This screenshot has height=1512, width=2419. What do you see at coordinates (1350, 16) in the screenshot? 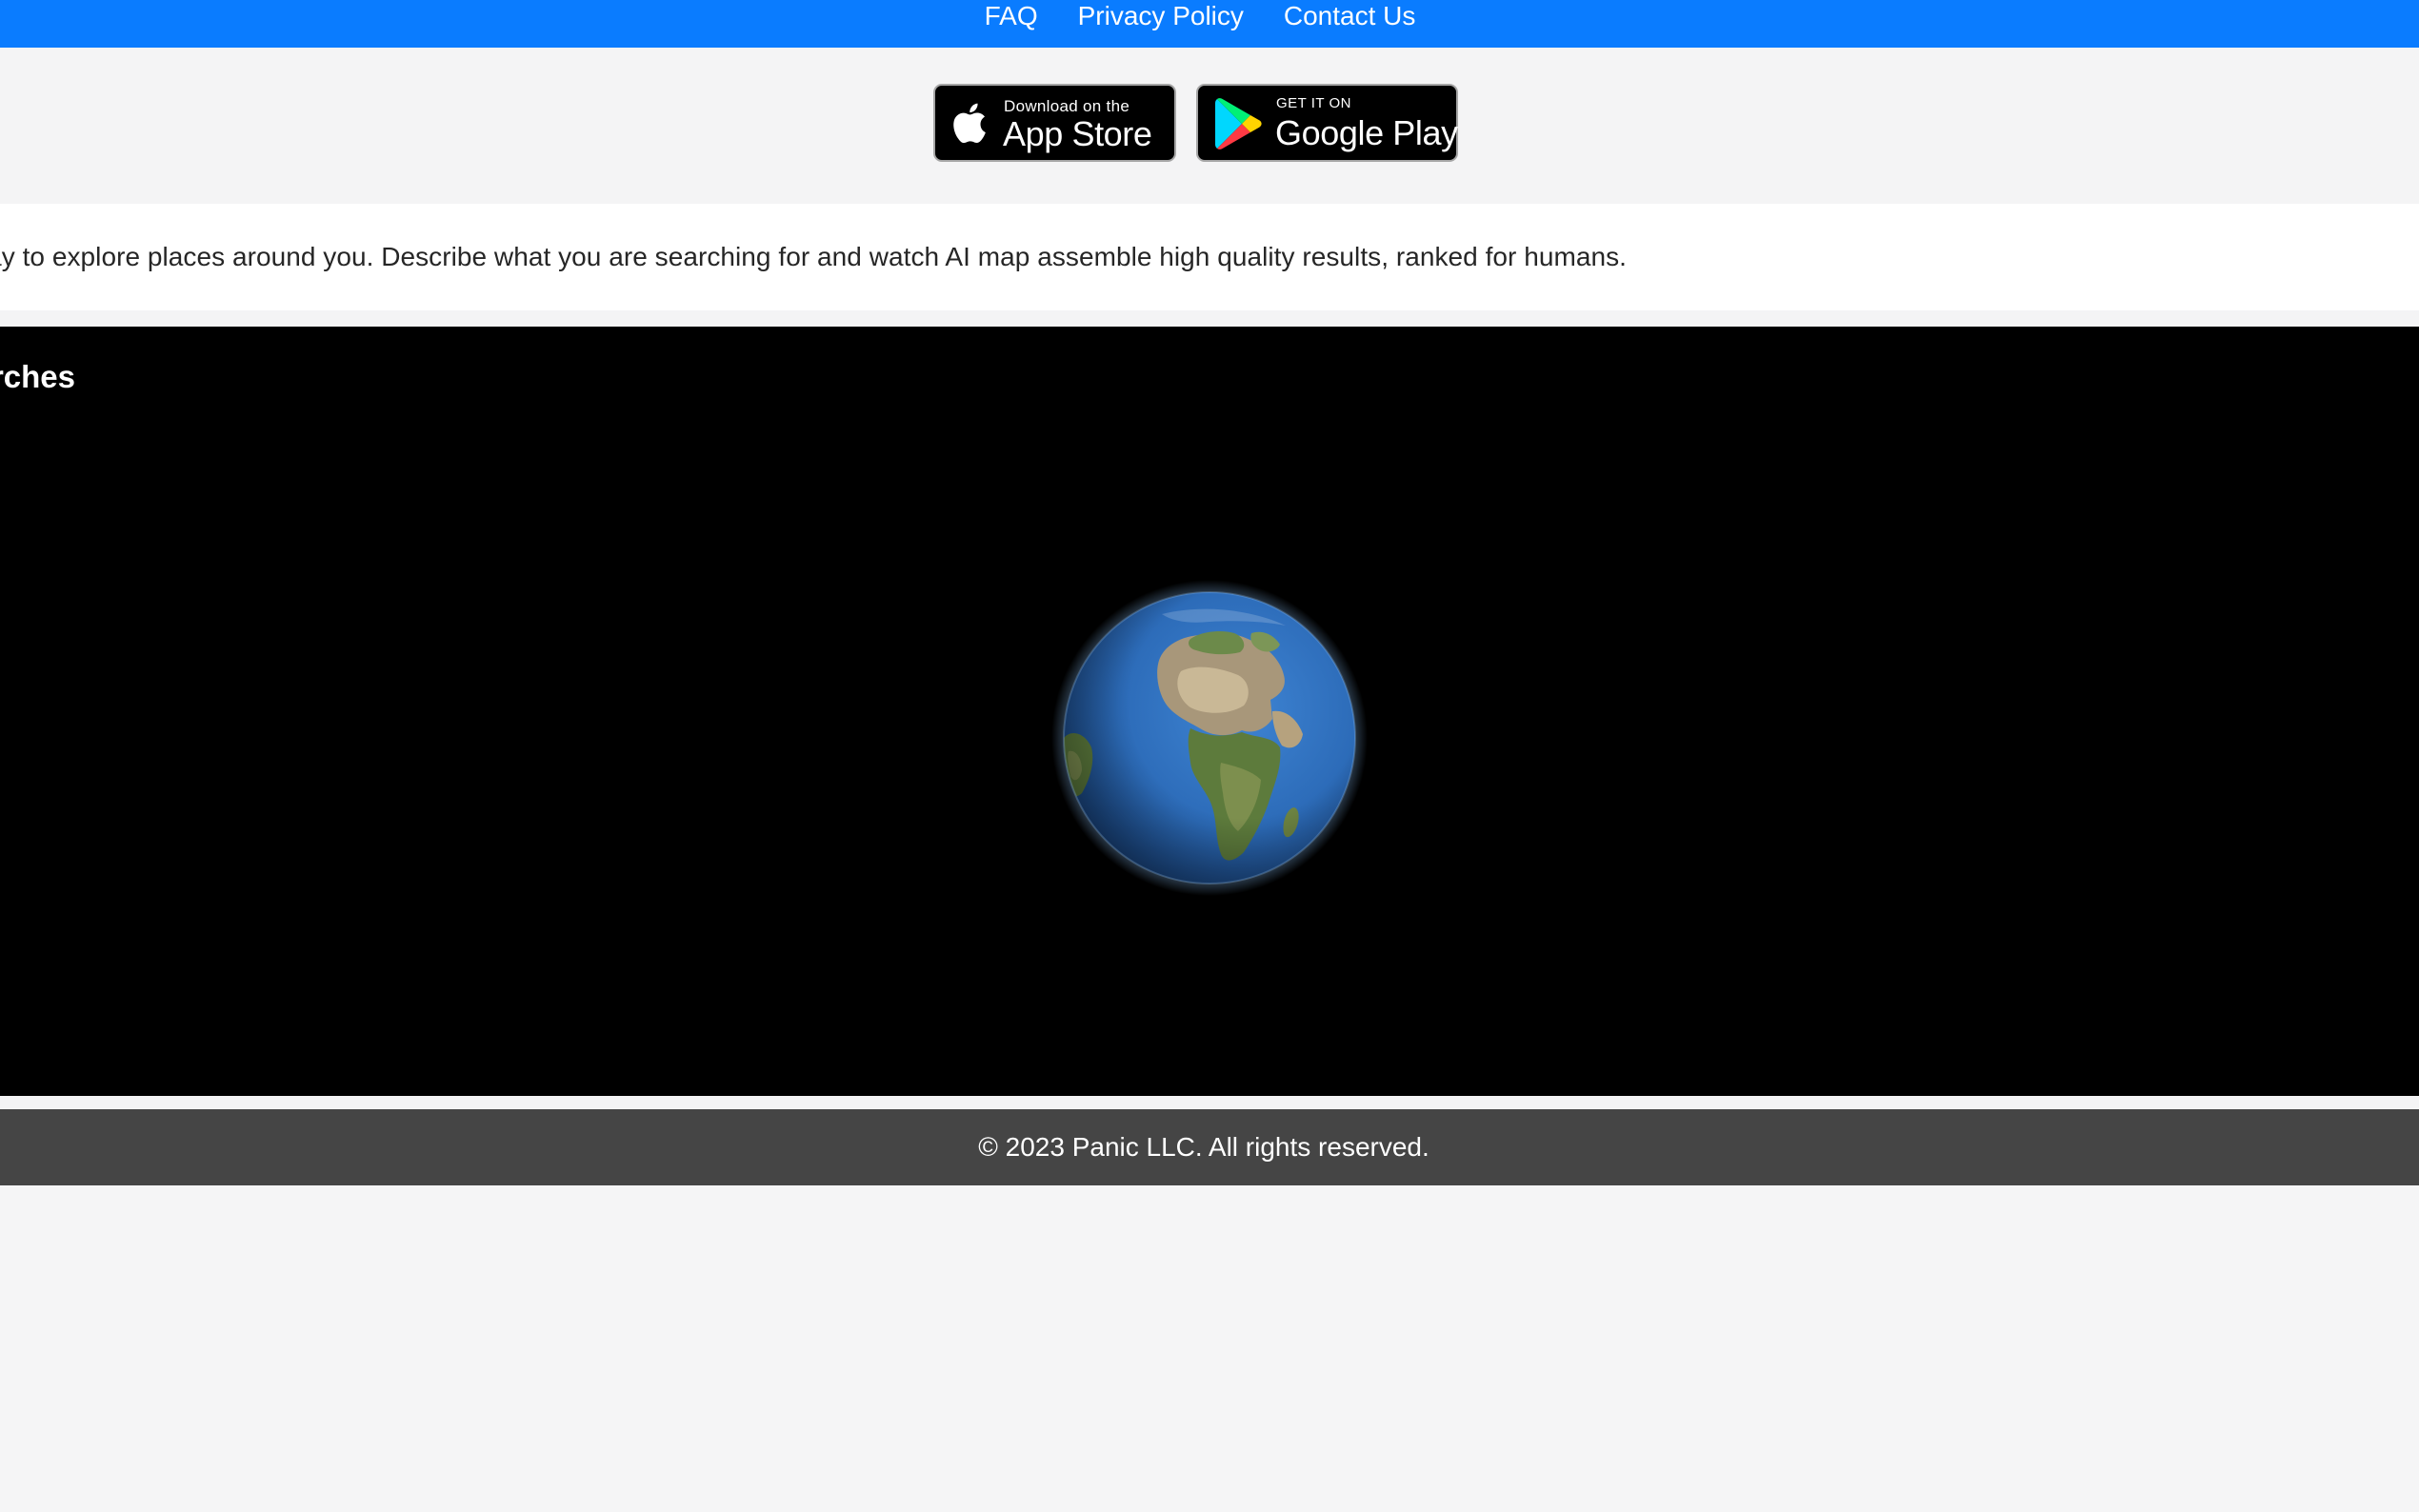
I see `nav-link-contact-us: Contact Us` at bounding box center [1350, 16].